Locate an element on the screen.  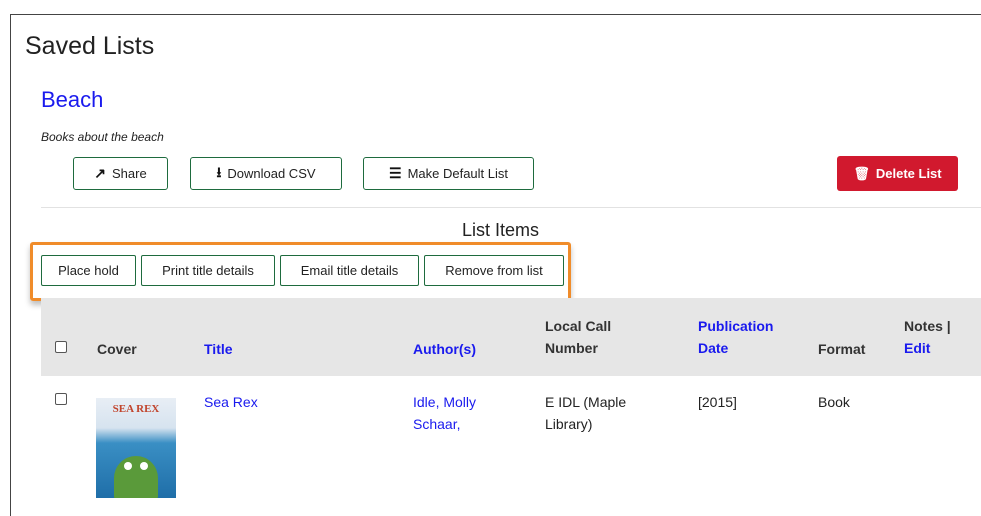
delete-list-button: 🗑 Delete List is located at coordinates (897, 173).